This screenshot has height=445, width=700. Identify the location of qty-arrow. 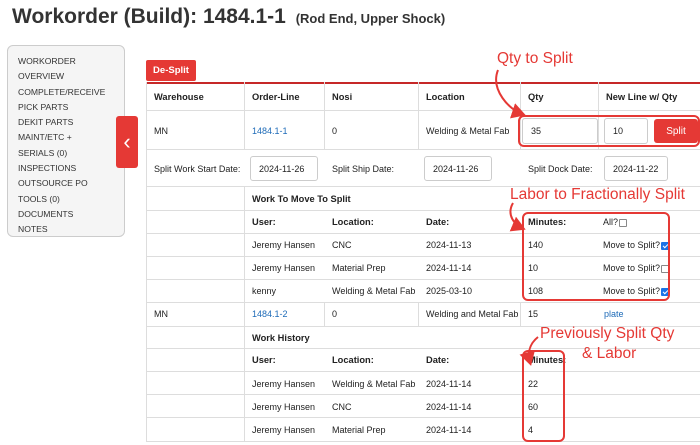
(510, 94).